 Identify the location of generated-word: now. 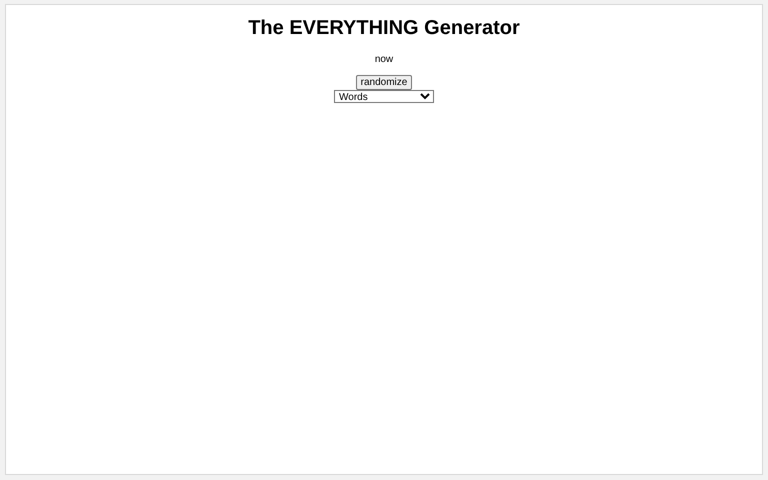
(384, 59).